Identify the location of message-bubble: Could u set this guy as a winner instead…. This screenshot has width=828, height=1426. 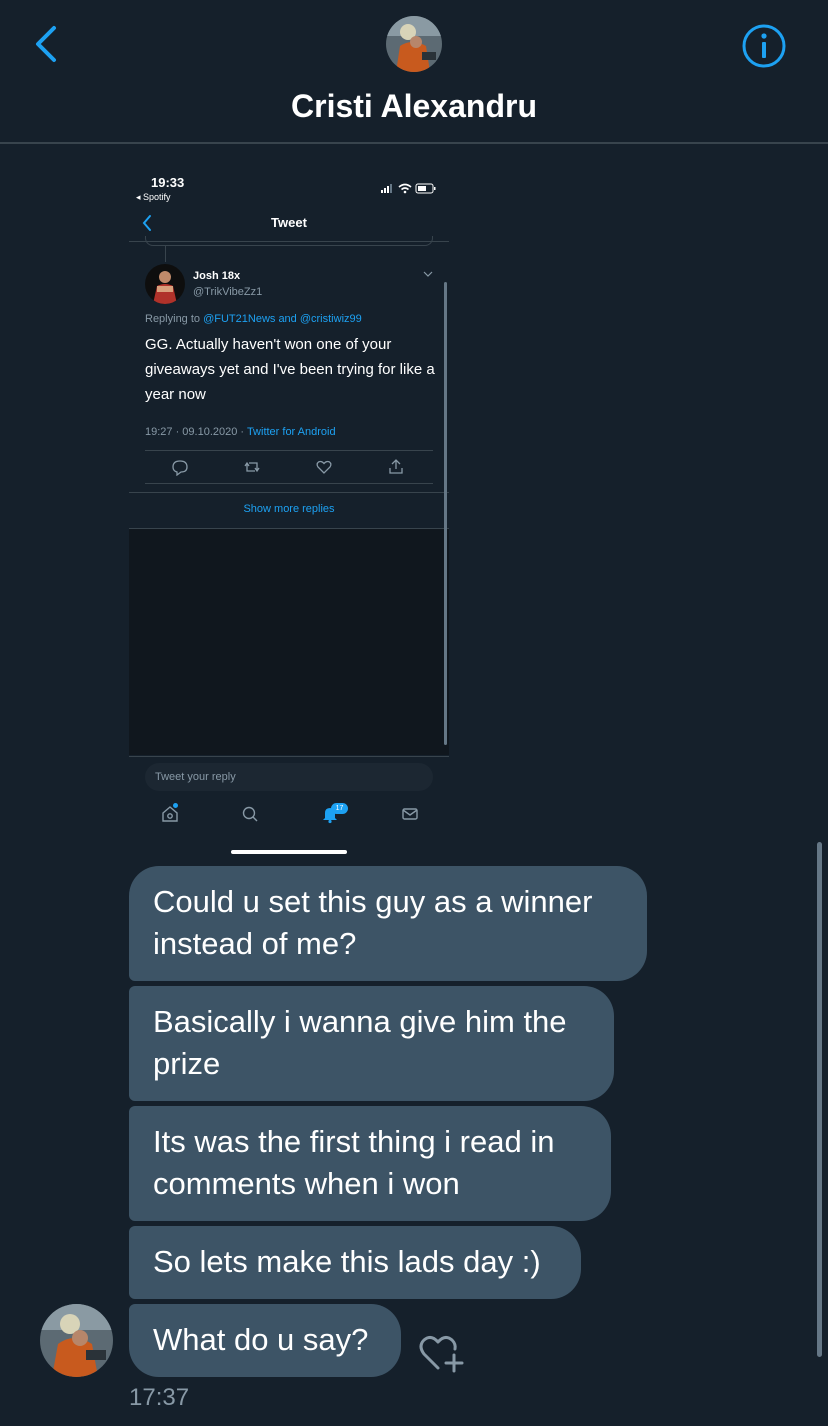
(388, 923).